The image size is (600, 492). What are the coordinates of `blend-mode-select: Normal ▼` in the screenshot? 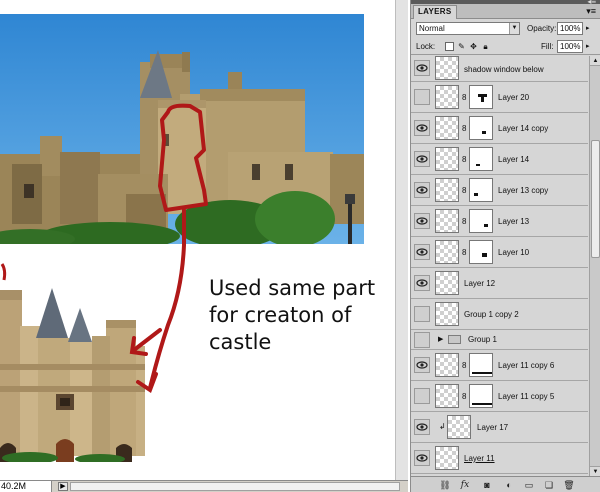 It's located at (468, 28).